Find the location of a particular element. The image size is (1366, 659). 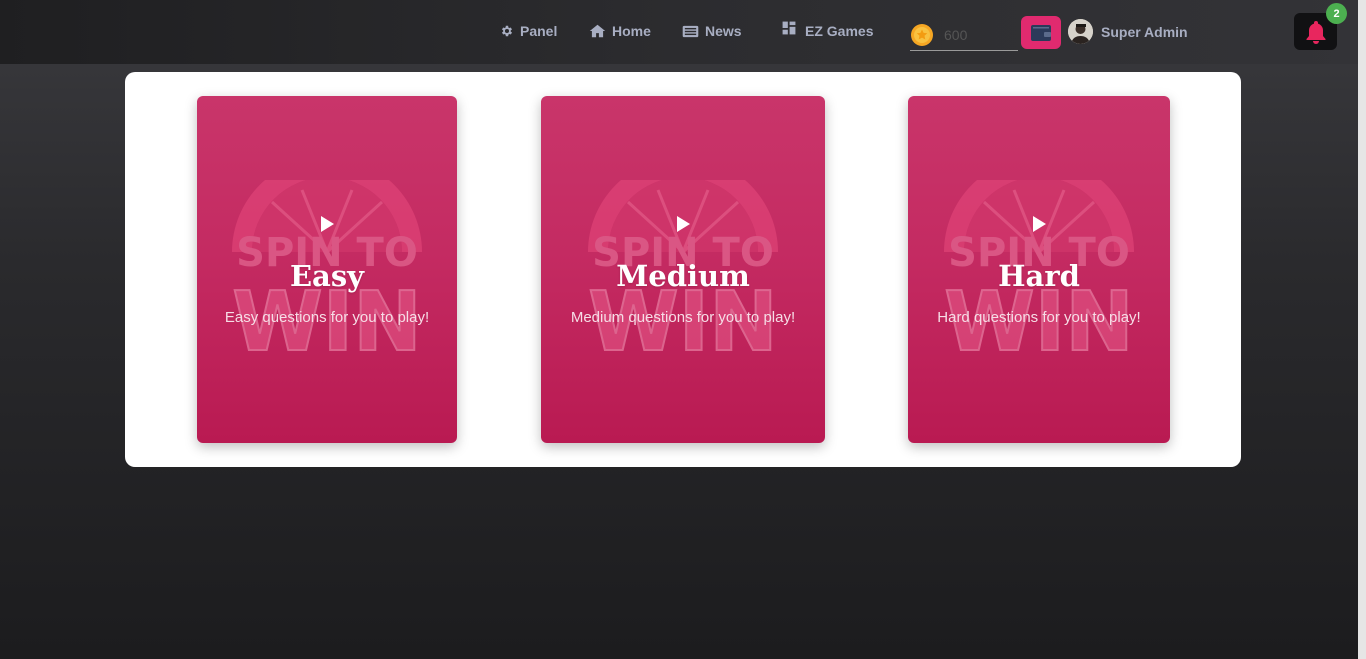

bell-icon is located at coordinates (1315, 32).